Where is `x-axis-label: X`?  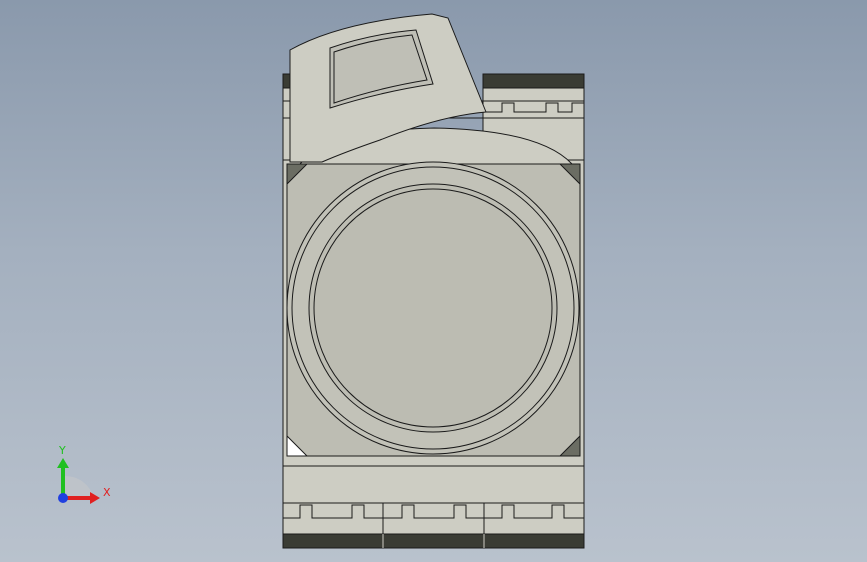 x-axis-label: X is located at coordinates (107, 492).